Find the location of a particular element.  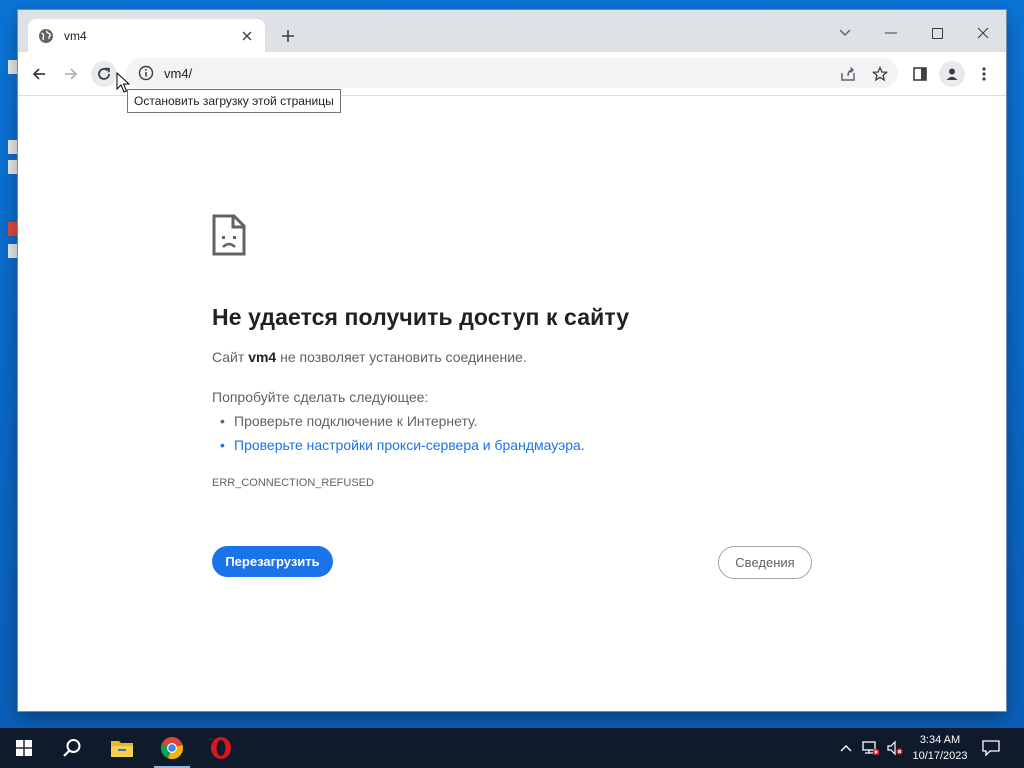

forward-button is located at coordinates (71, 74).